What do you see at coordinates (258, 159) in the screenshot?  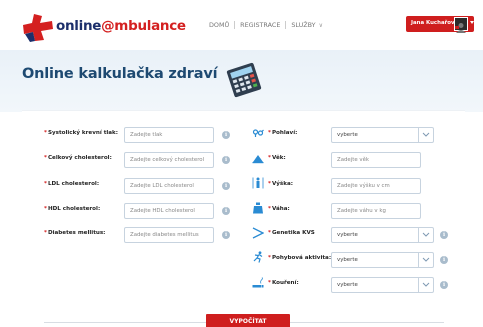 I see `age-icon` at bounding box center [258, 159].